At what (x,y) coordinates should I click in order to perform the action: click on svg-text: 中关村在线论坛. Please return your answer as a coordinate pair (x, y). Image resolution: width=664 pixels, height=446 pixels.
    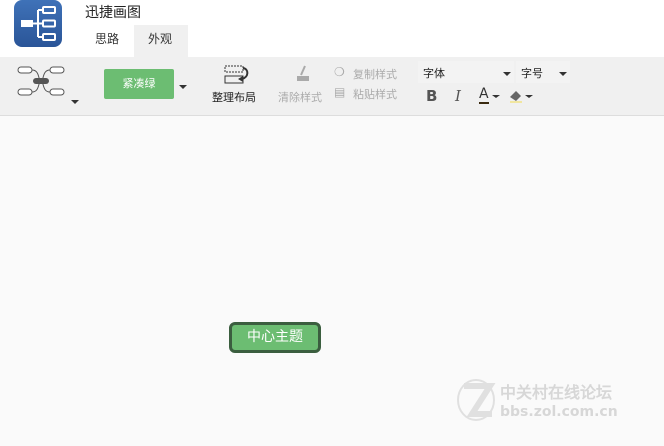
    Looking at the image, I should click on (556, 392).